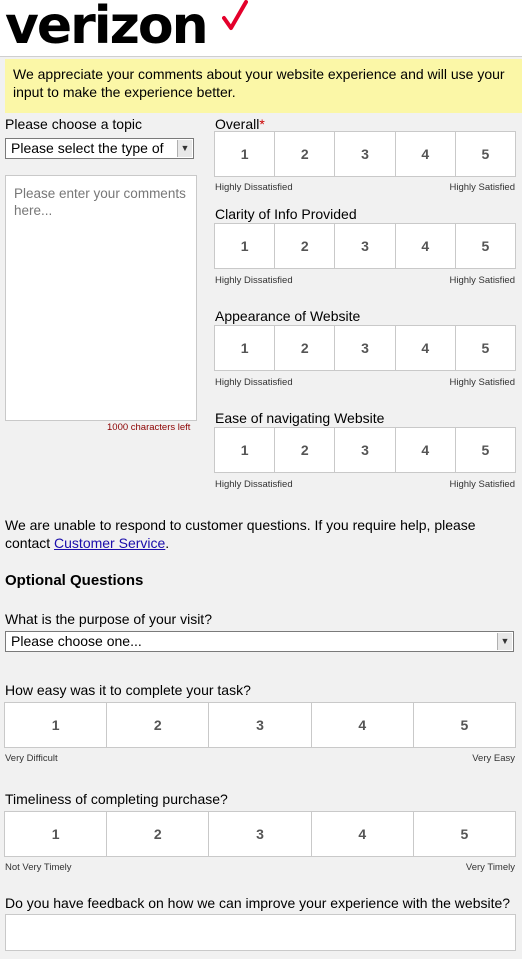 The height and width of the screenshot is (959, 522). What do you see at coordinates (128, 690) in the screenshot?
I see `ease-label: How easy was it to complete your task?` at bounding box center [128, 690].